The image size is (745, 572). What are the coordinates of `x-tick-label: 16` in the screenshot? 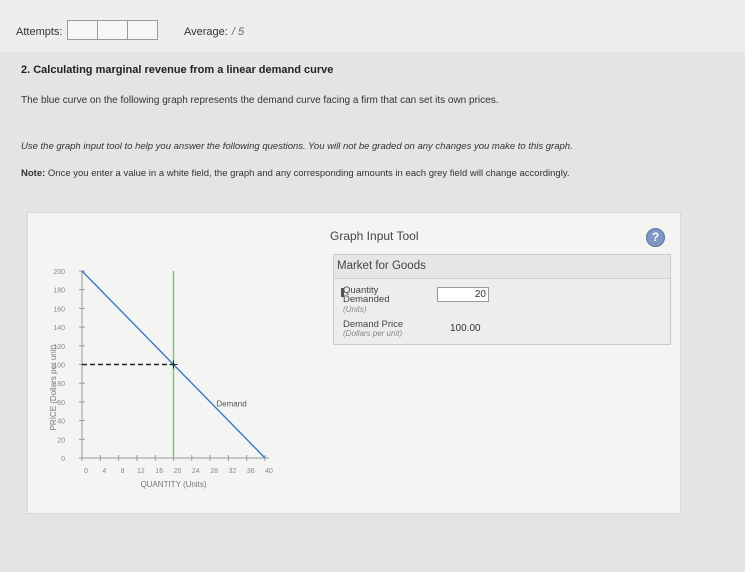 It's located at (159, 471).